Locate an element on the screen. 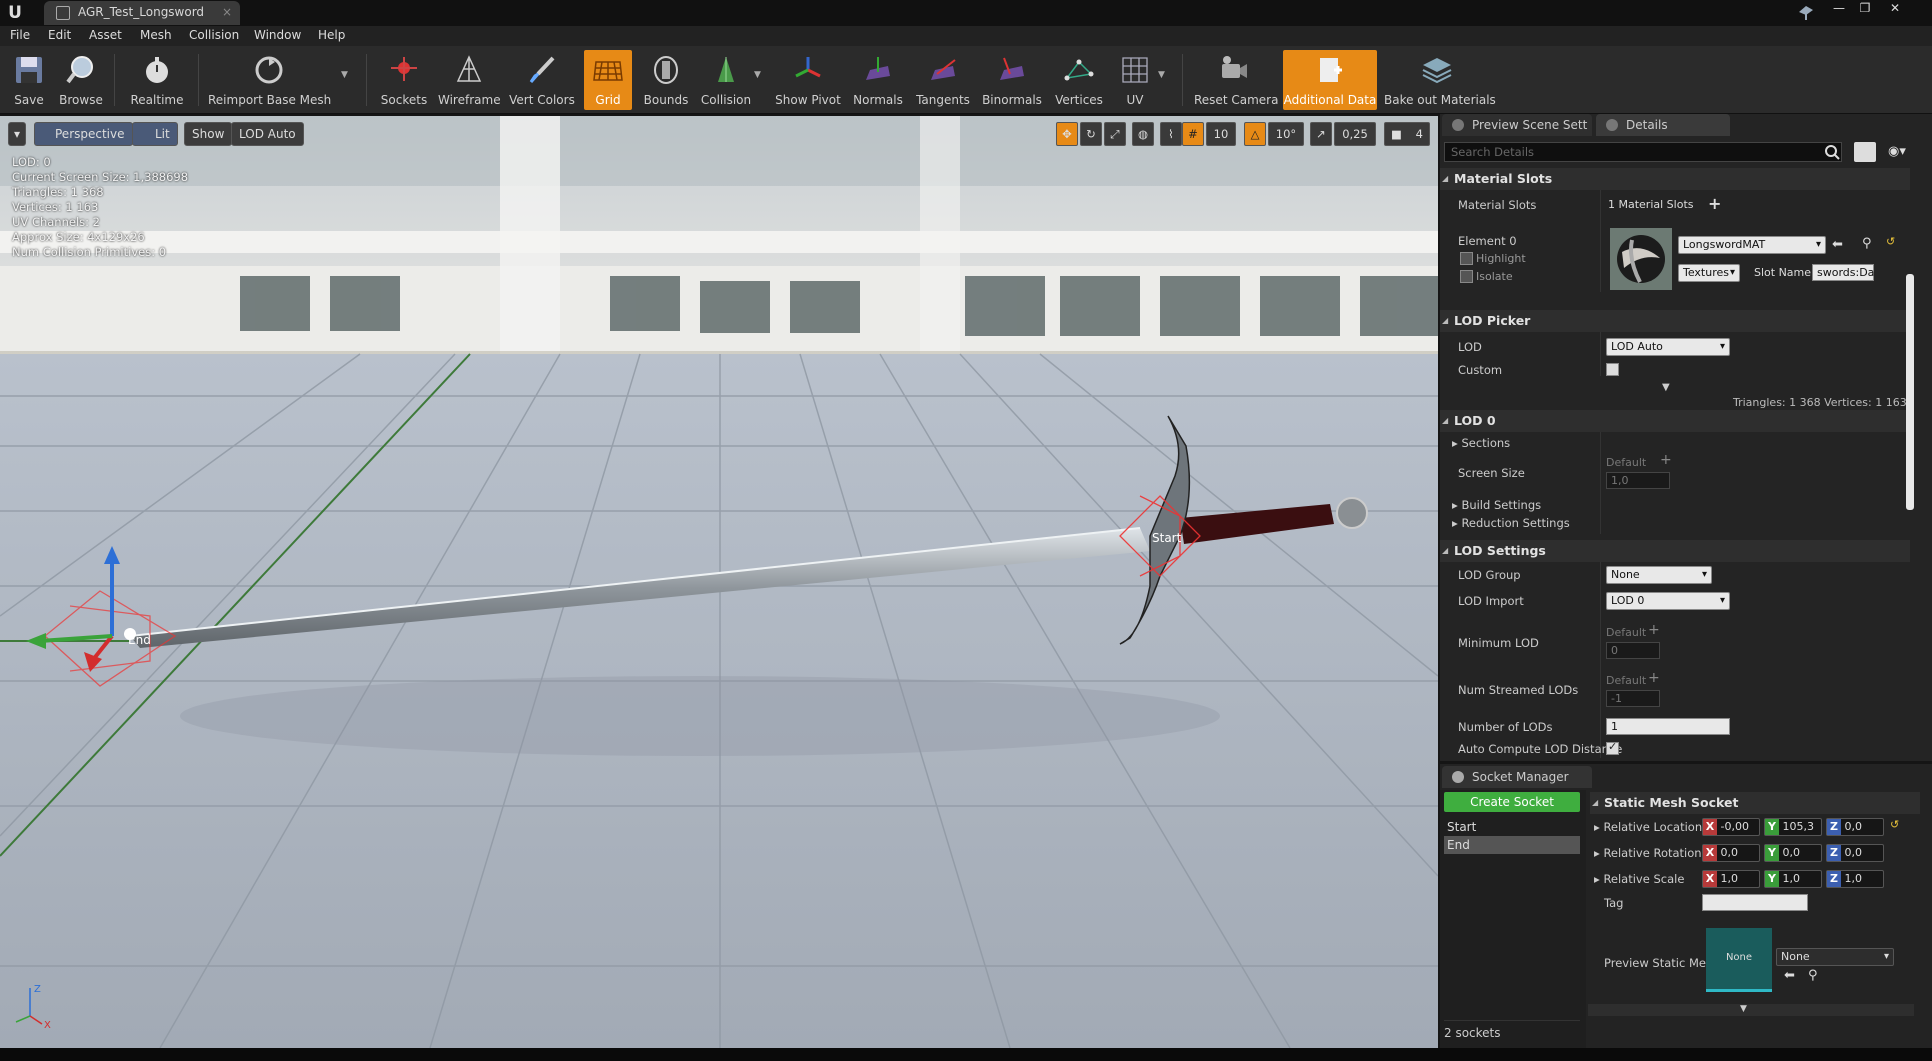 Image resolution: width=1932 pixels, height=1061 pixels. source-control-icon is located at coordinates (1806, 12).